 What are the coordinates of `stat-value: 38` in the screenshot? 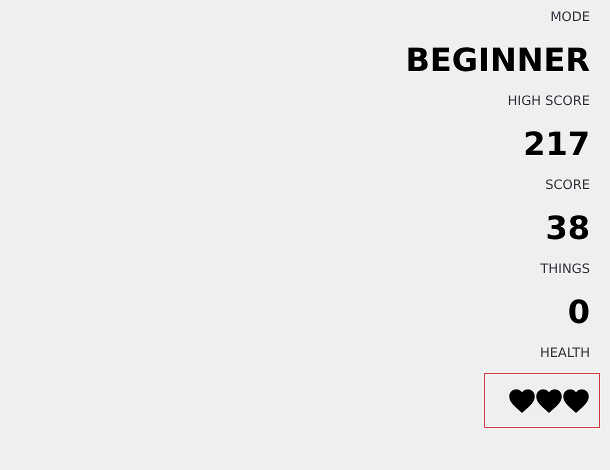 It's located at (567, 228).